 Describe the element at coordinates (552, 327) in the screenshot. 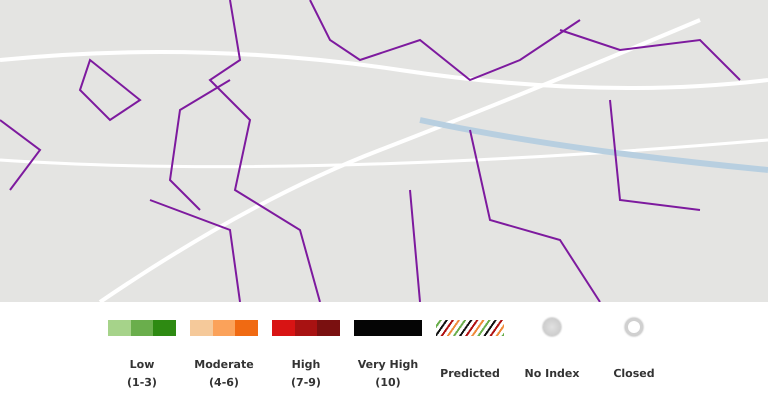

I see `filled-circle-icon` at that location.